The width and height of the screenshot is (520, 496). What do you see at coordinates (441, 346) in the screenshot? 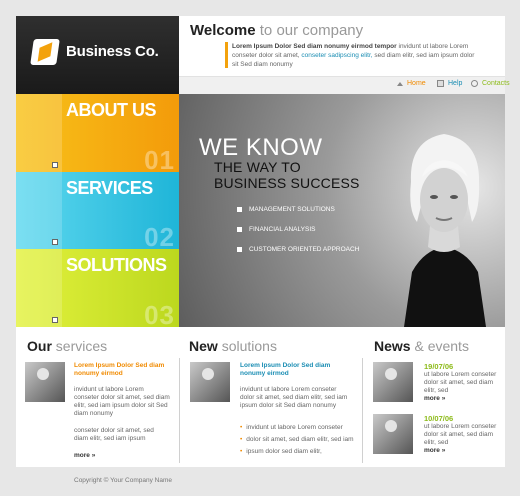
I see `news-title-light: & events` at bounding box center [441, 346].